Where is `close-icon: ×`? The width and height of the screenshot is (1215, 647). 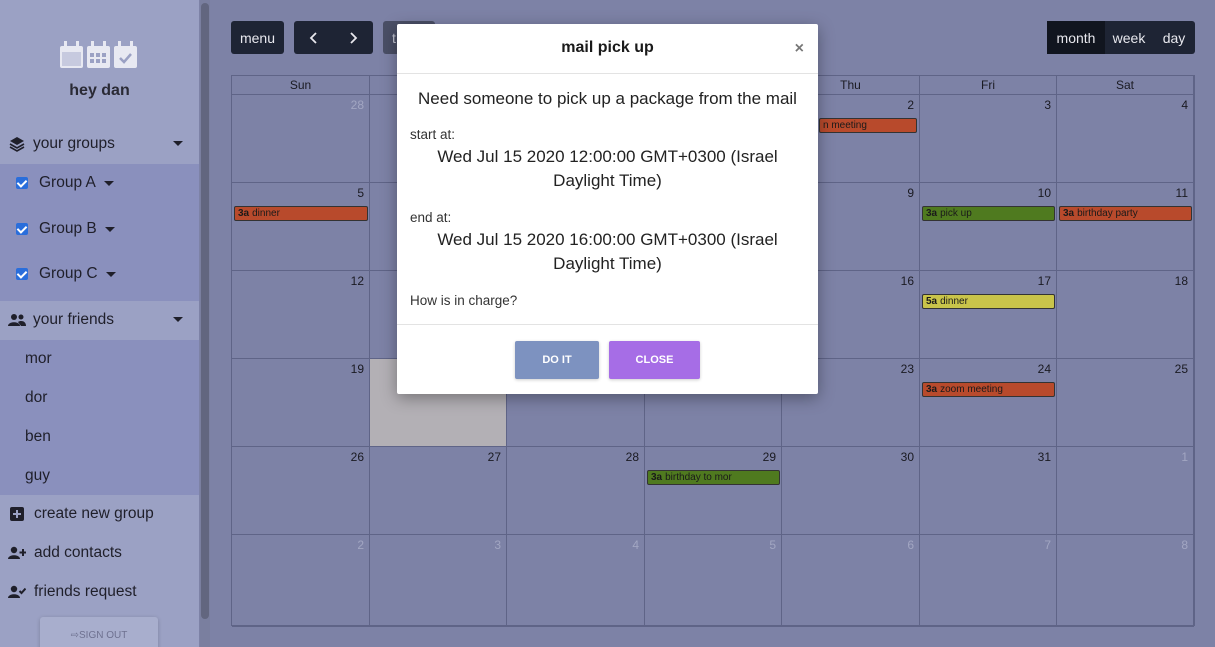
close-icon: × is located at coordinates (799, 49).